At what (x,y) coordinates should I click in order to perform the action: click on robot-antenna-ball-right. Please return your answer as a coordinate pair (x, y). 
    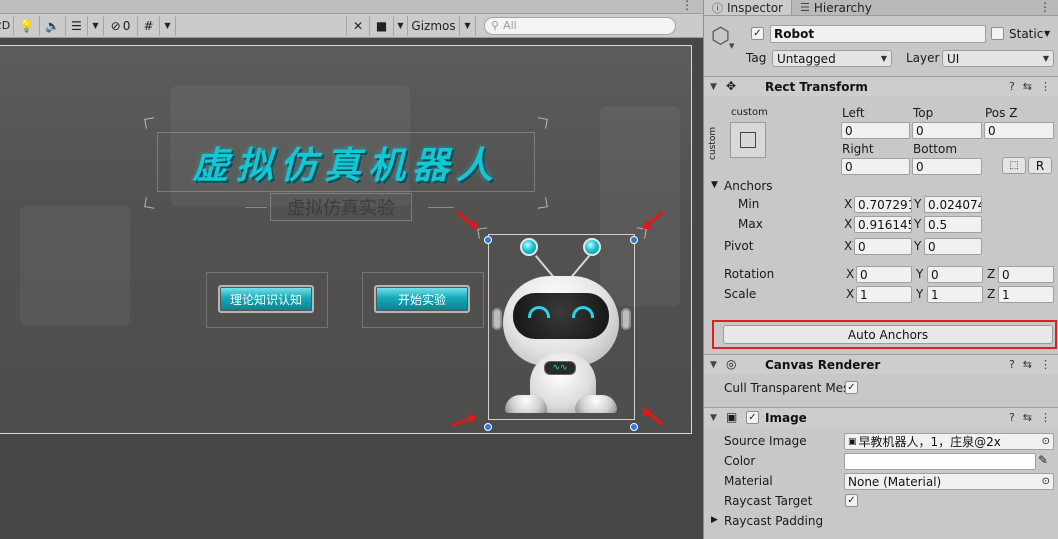
    Looking at the image, I should click on (592, 247).